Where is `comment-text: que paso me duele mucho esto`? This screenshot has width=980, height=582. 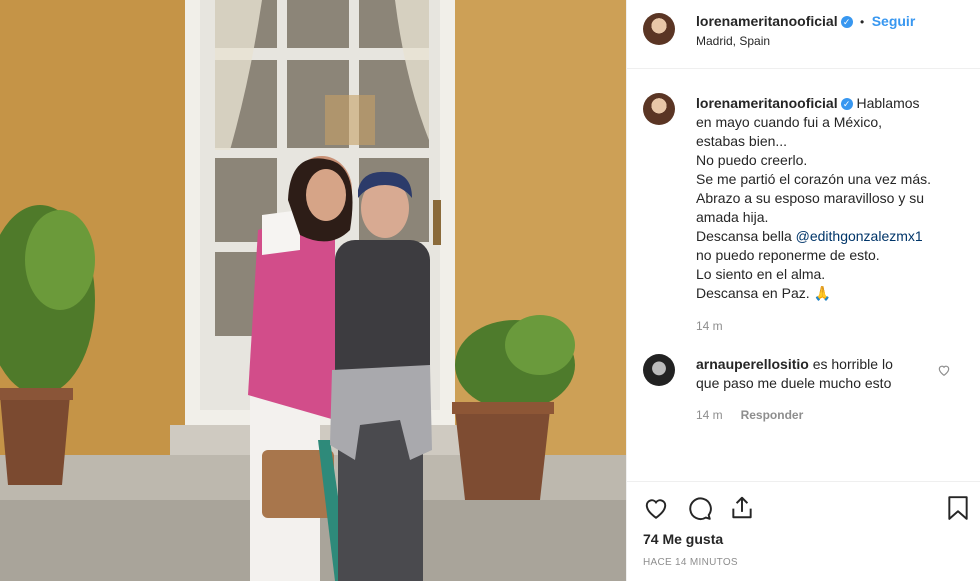 comment-text: que paso me duele mucho esto is located at coordinates (794, 383).